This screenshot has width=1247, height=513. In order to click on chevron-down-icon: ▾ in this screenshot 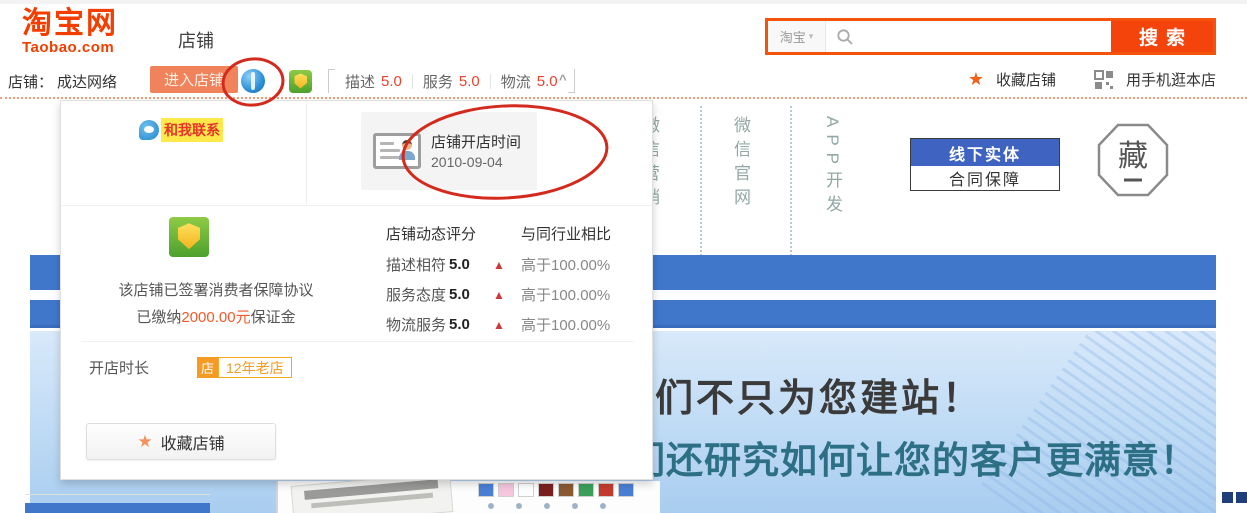, I will do `click(811, 36)`.